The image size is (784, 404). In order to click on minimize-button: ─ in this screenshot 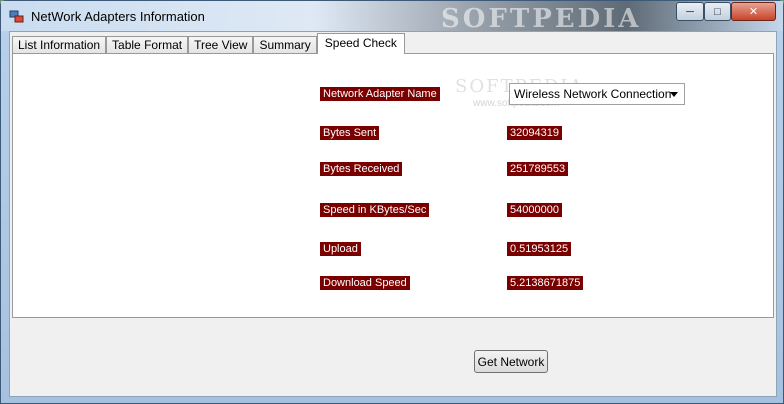, I will do `click(690, 11)`.